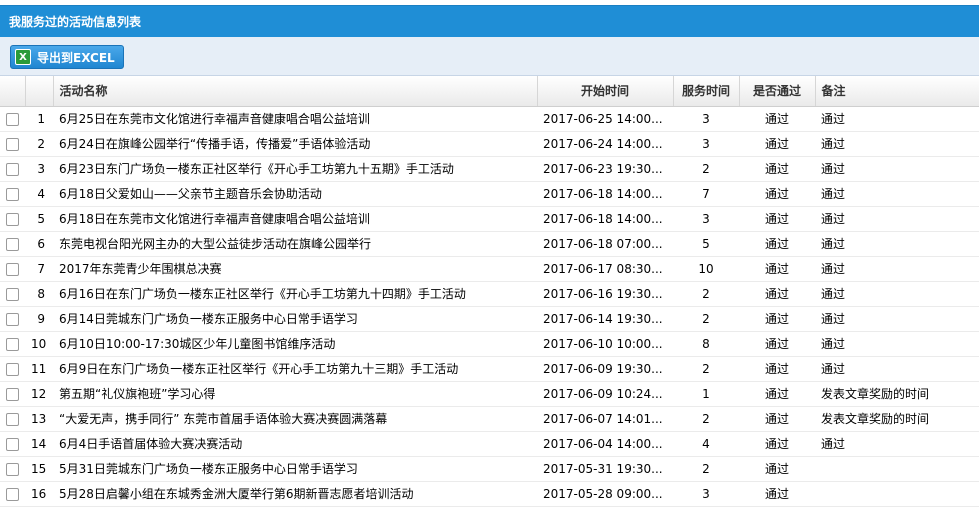  Describe the element at coordinates (489, 56) in the screenshot. I see `toolbar: X 导出到EXCEL` at that location.